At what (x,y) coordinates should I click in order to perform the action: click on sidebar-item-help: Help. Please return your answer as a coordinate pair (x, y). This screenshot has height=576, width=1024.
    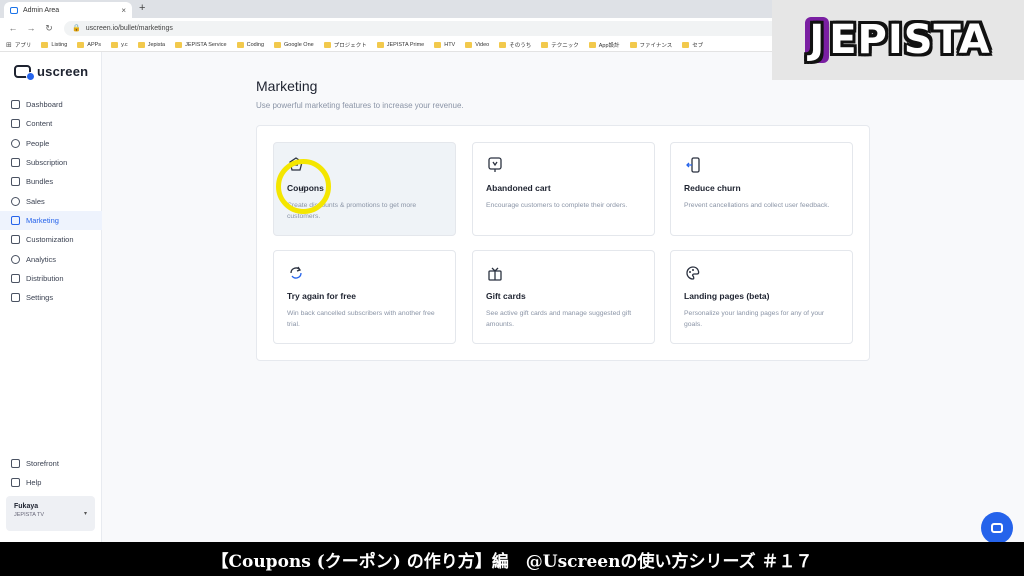
    Looking at the image, I should click on (51, 482).